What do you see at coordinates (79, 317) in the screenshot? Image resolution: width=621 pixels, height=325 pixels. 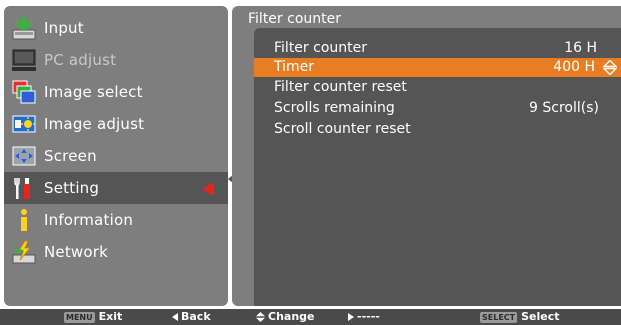 I see `menu-key-icon: MENU` at bounding box center [79, 317].